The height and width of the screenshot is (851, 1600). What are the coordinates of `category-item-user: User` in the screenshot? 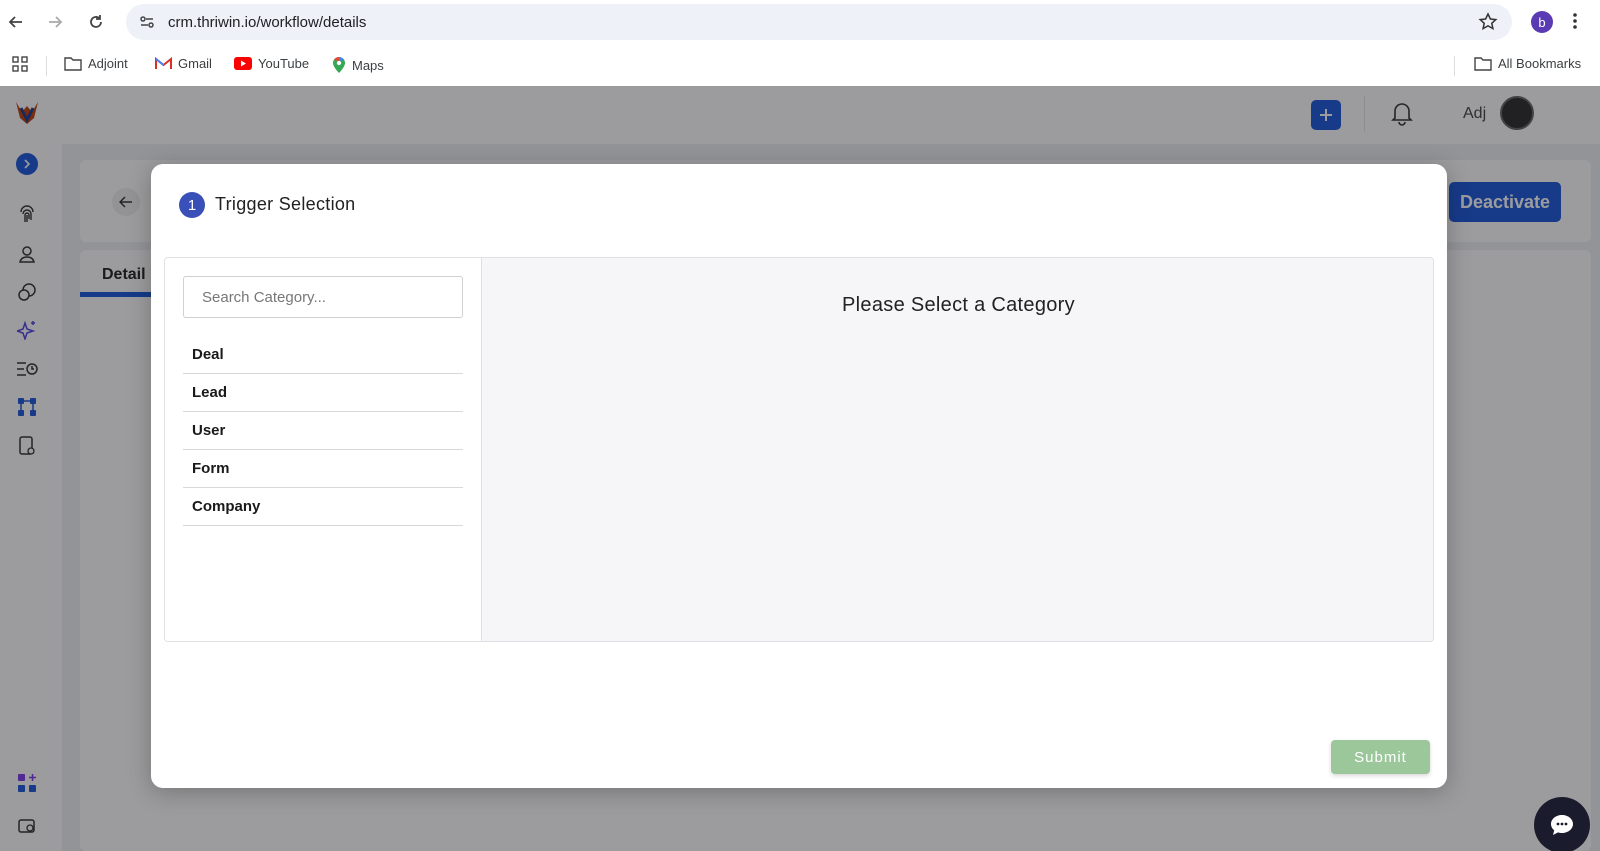 It's located at (323, 431).